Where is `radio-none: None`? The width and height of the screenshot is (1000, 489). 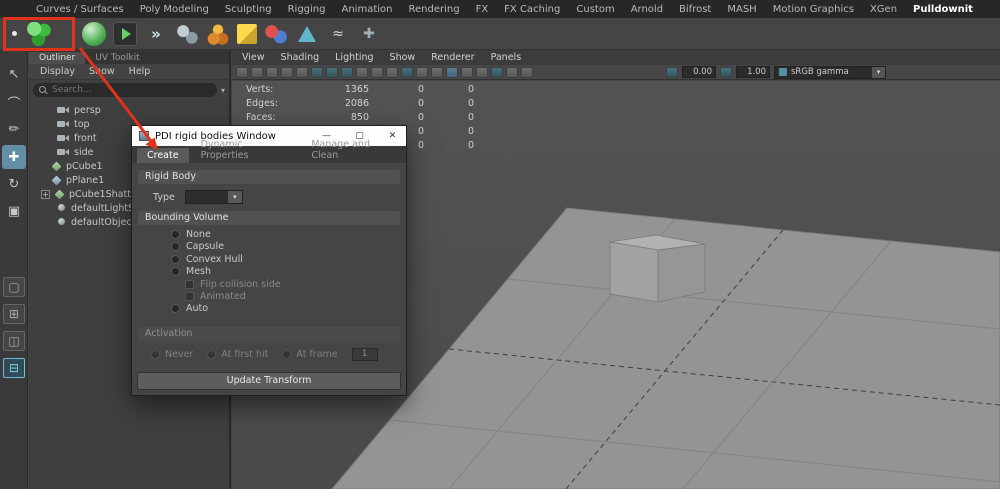
radio-none: None is located at coordinates (269, 234).